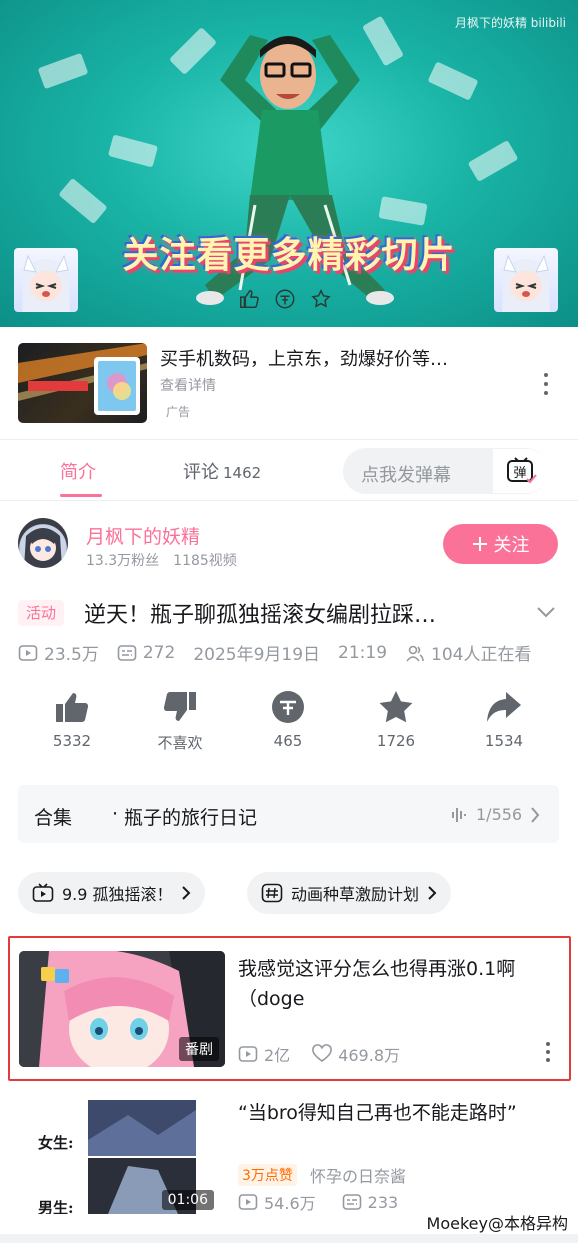  What do you see at coordinates (546, 612) in the screenshot?
I see `chevron-down-icon` at bounding box center [546, 612].